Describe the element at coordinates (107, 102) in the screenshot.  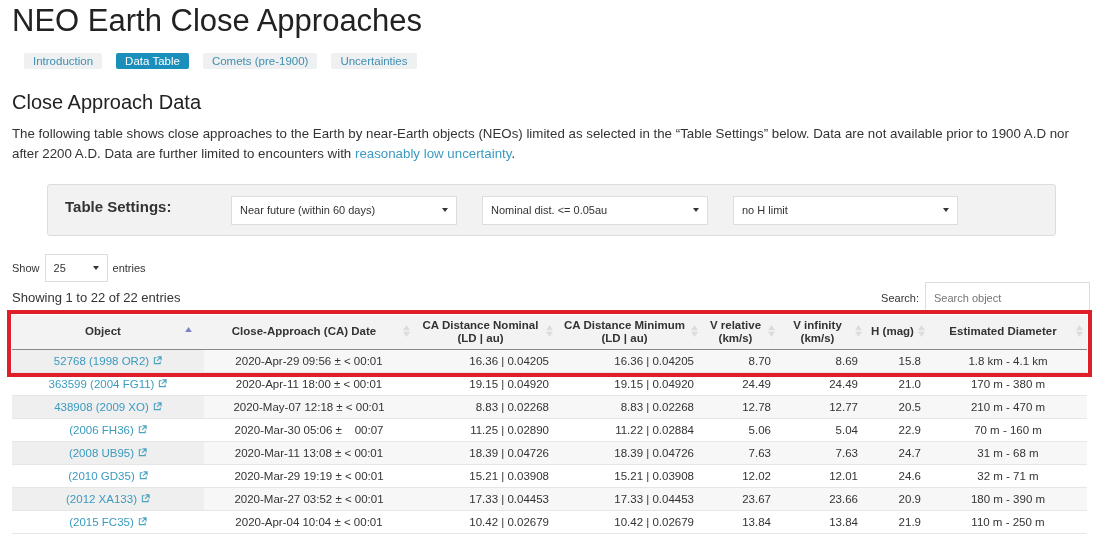
I see `section-title: Close Approach Data` at that location.